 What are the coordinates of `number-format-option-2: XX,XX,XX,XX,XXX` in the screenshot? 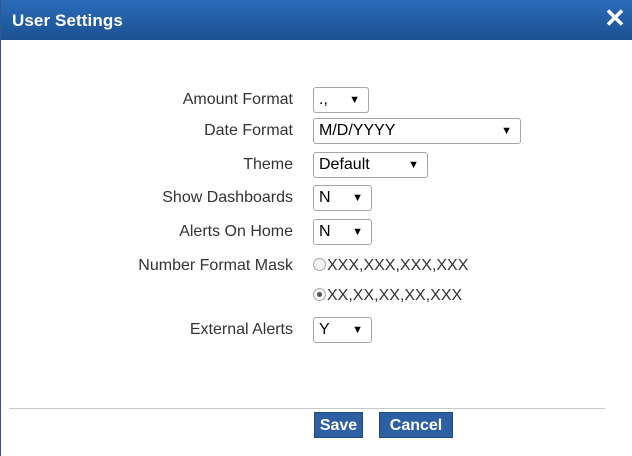 It's located at (387, 296).